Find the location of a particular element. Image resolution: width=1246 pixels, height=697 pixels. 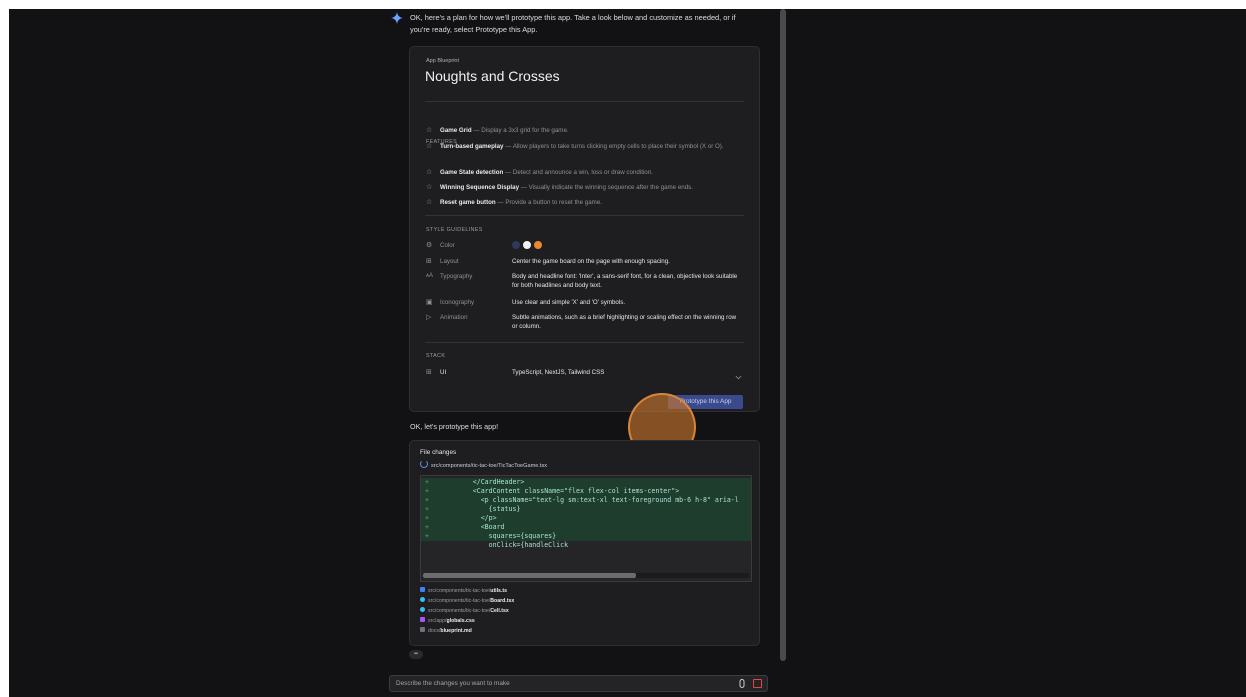

stack-heading: STACK is located at coordinates (436, 356).